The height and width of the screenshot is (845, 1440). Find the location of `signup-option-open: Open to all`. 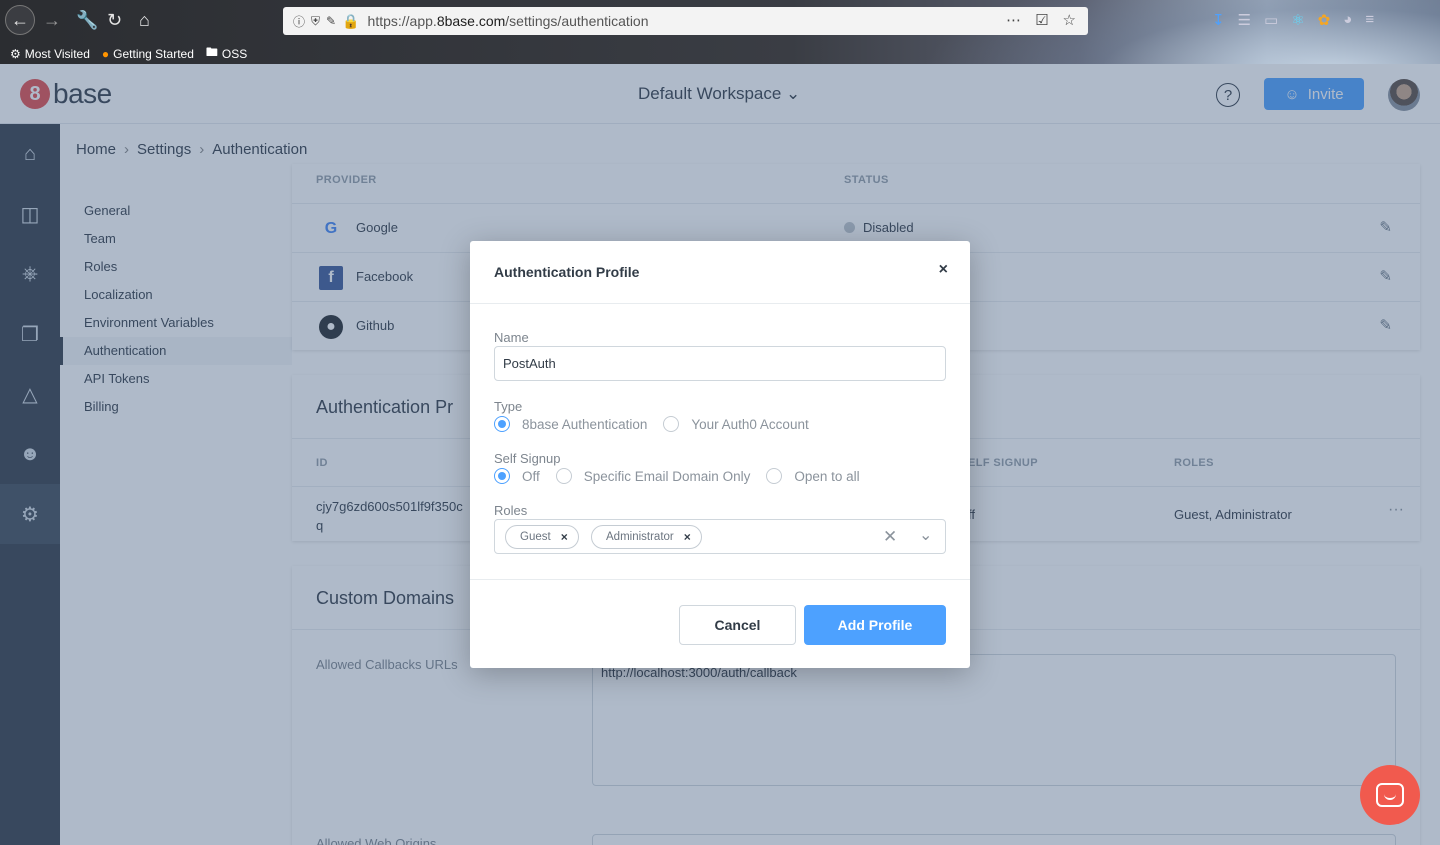

signup-option-open: Open to all is located at coordinates (813, 476).